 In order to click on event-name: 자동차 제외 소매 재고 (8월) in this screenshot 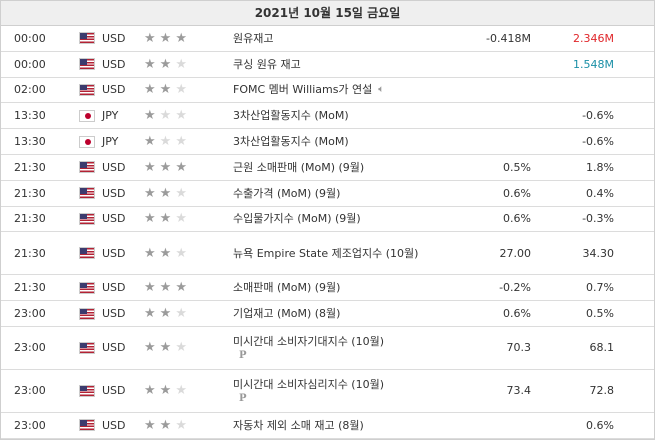, I will do `click(298, 425)`.